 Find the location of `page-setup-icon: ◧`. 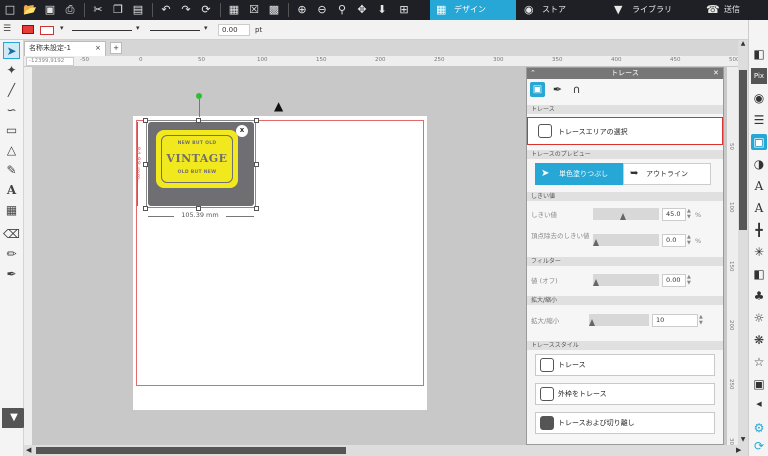

page-setup-icon: ◧ is located at coordinates (759, 54).